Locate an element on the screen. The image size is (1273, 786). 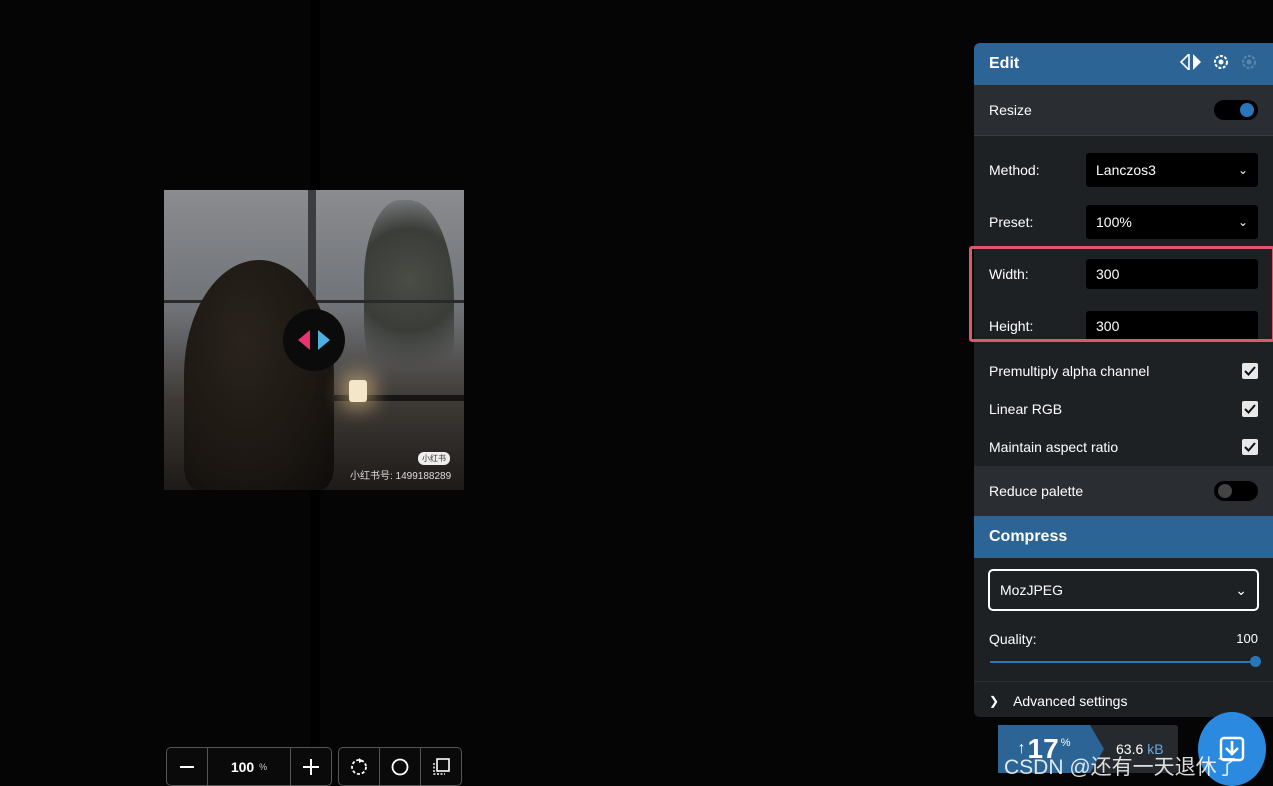
layers-icon is located at coordinates (441, 766).